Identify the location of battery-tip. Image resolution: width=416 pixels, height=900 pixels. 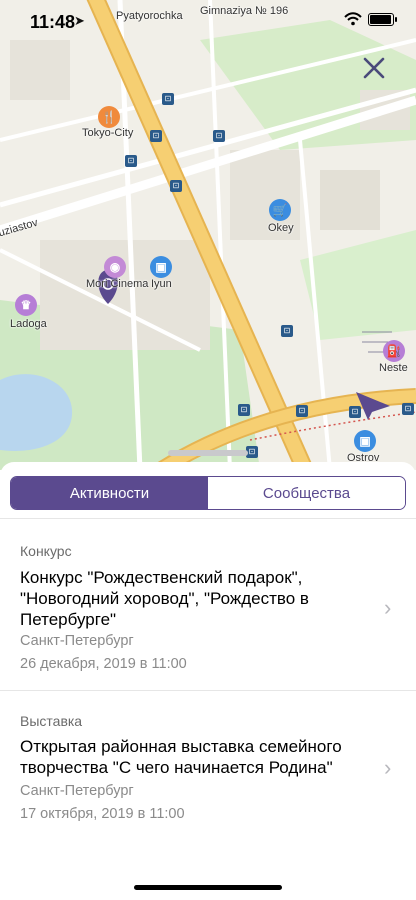
(396, 19).